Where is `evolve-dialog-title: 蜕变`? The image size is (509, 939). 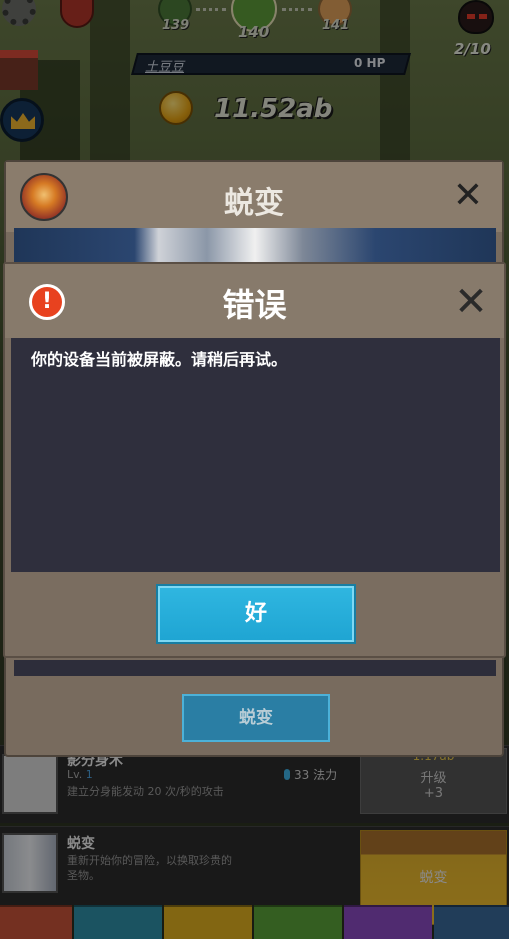 evolve-dialog-title: 蜕变 is located at coordinates (254, 203).